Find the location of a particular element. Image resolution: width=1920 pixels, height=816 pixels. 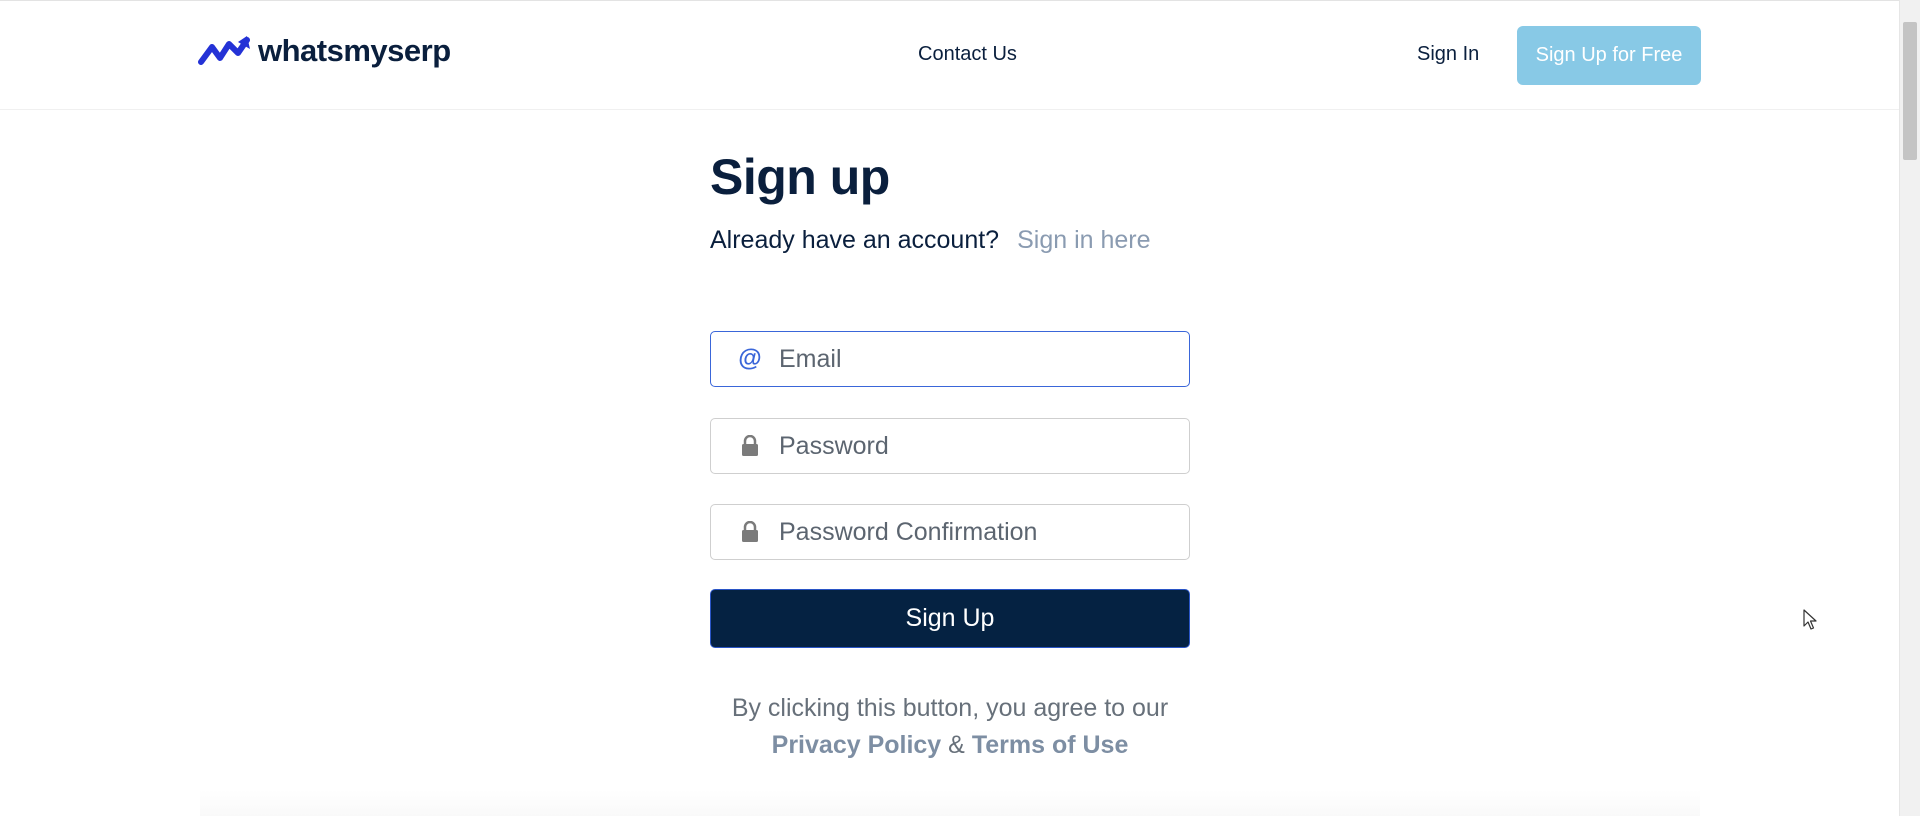

logo: whatsmyserp is located at coordinates (324, 51).